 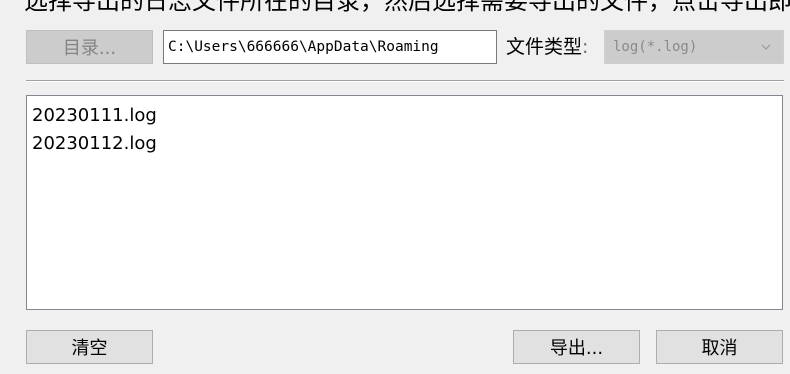 I want to click on file-type-select-value: log(*.log), so click(x=655, y=47).